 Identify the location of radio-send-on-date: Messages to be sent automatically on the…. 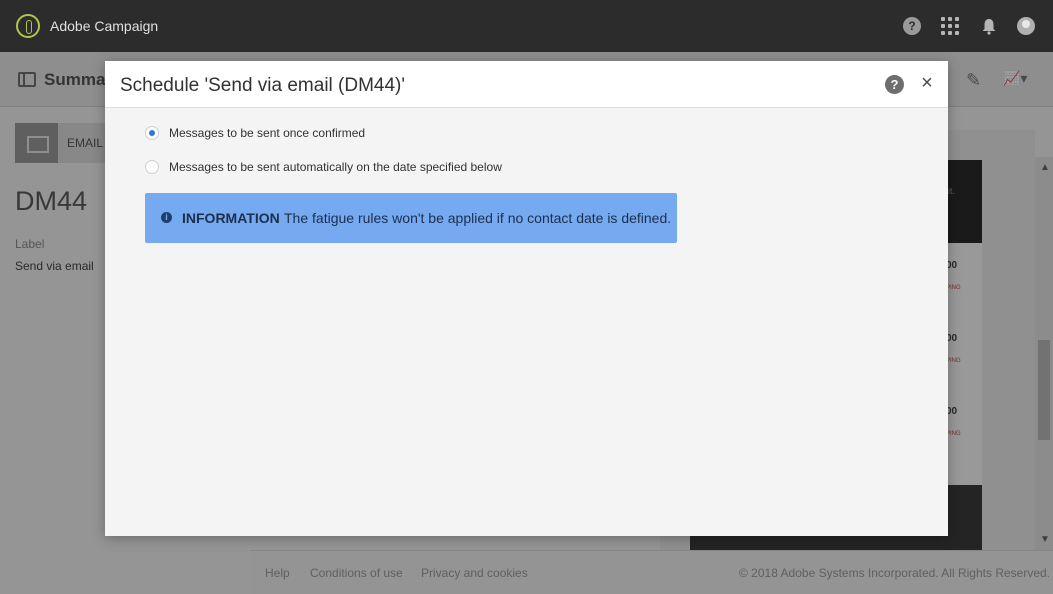
(323, 167).